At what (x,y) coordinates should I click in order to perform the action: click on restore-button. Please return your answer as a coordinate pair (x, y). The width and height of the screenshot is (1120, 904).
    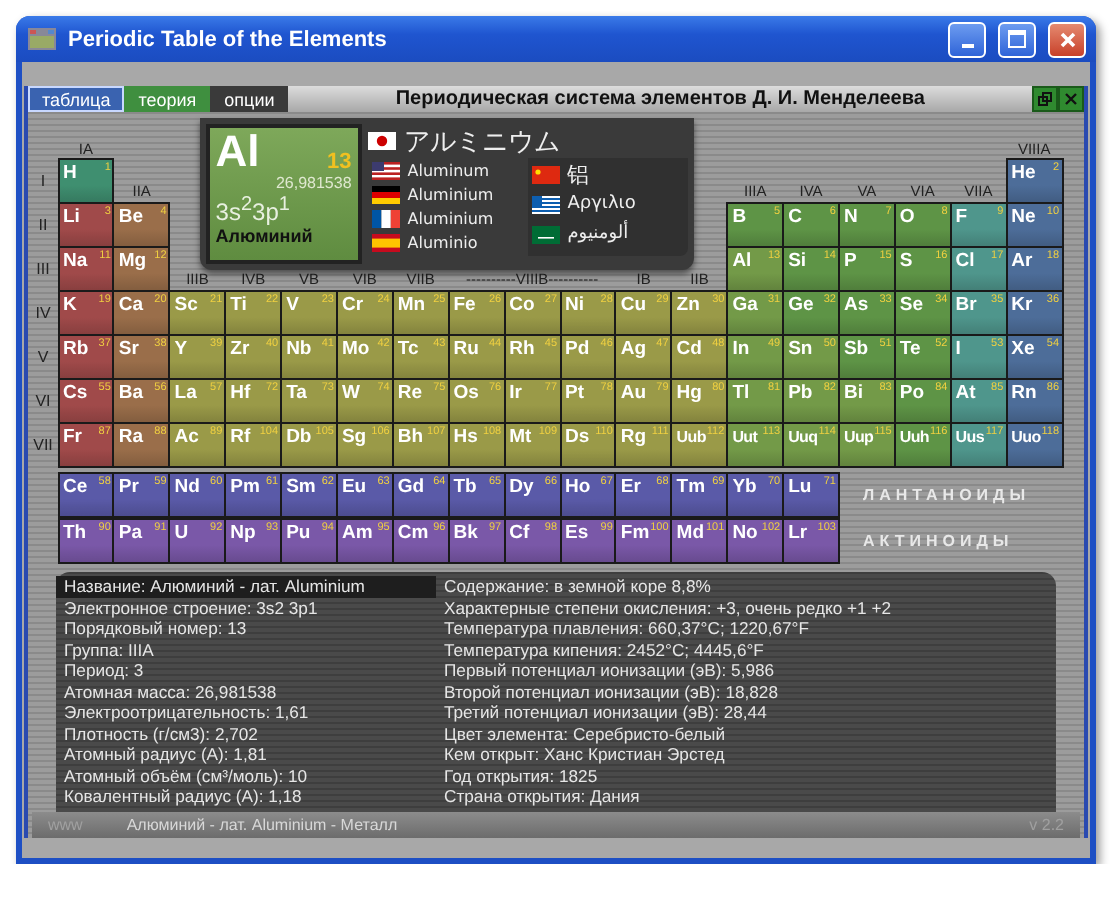
    Looking at the image, I should click on (1045, 99).